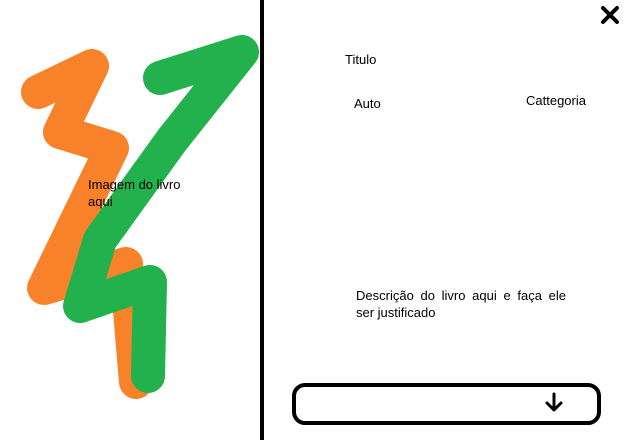 This screenshot has width=632, height=440. I want to click on book-image-caption: Imagem do livro aqui, so click(134, 193).